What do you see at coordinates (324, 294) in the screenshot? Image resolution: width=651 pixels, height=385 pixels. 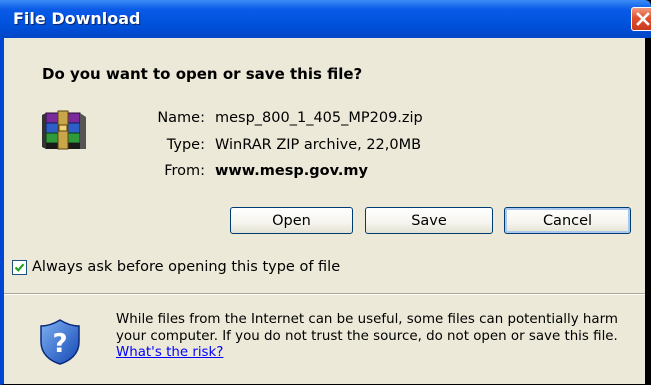 I see `separator` at bounding box center [324, 294].